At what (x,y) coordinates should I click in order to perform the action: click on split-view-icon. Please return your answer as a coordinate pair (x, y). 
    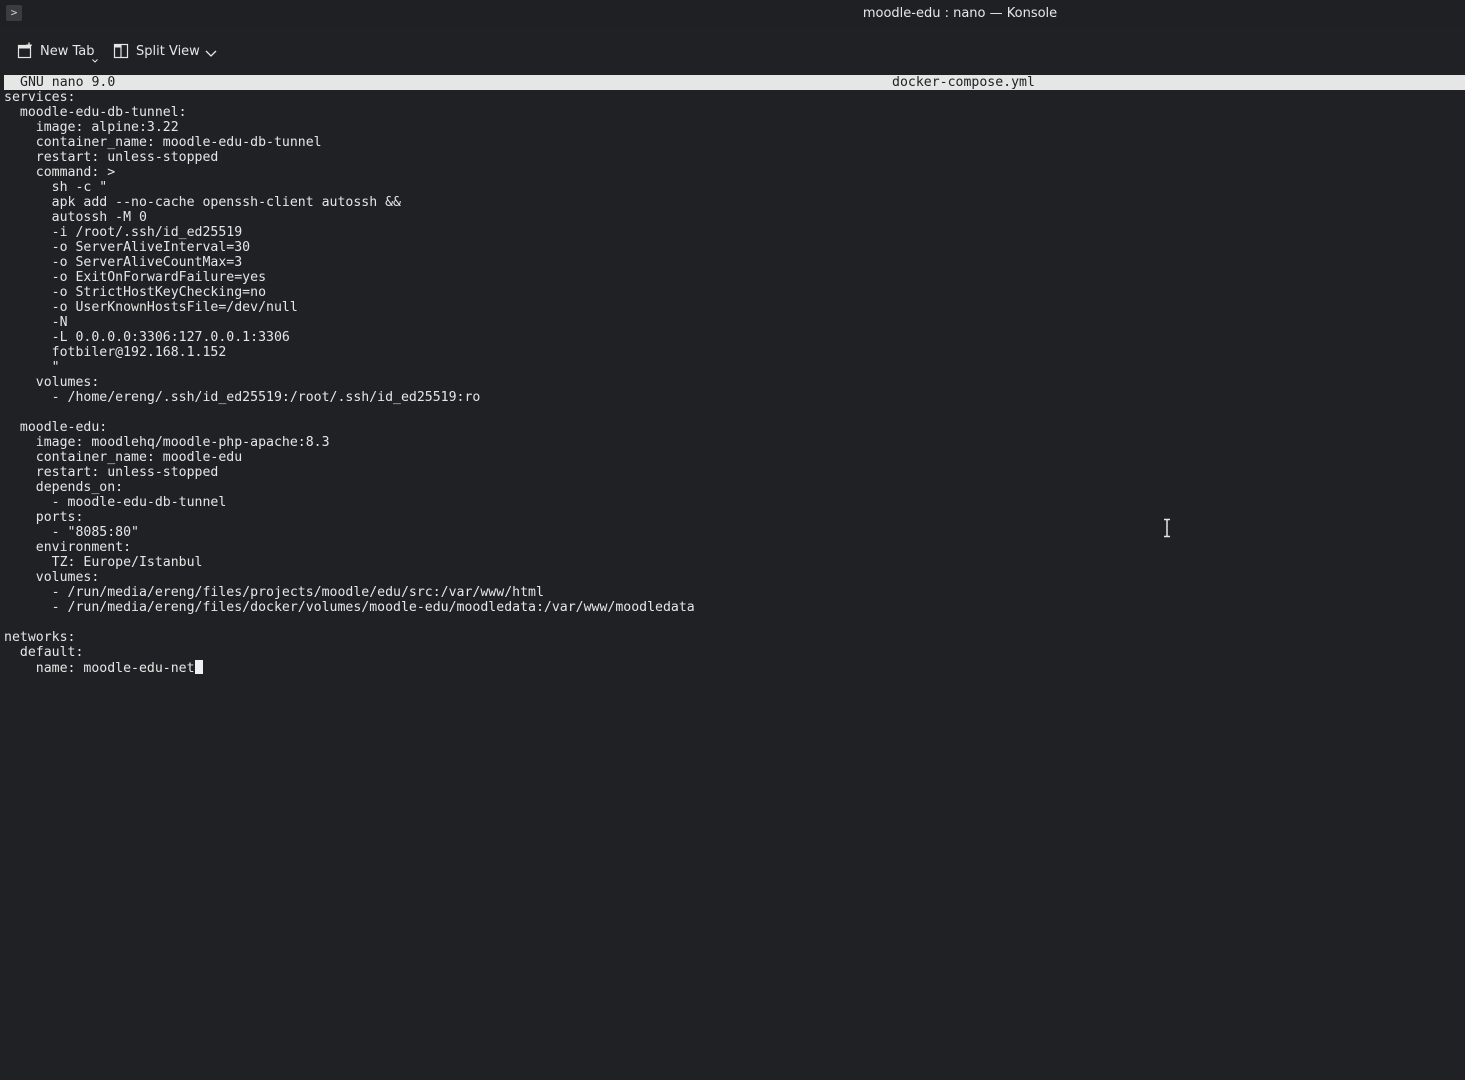
    Looking at the image, I should click on (121, 51).